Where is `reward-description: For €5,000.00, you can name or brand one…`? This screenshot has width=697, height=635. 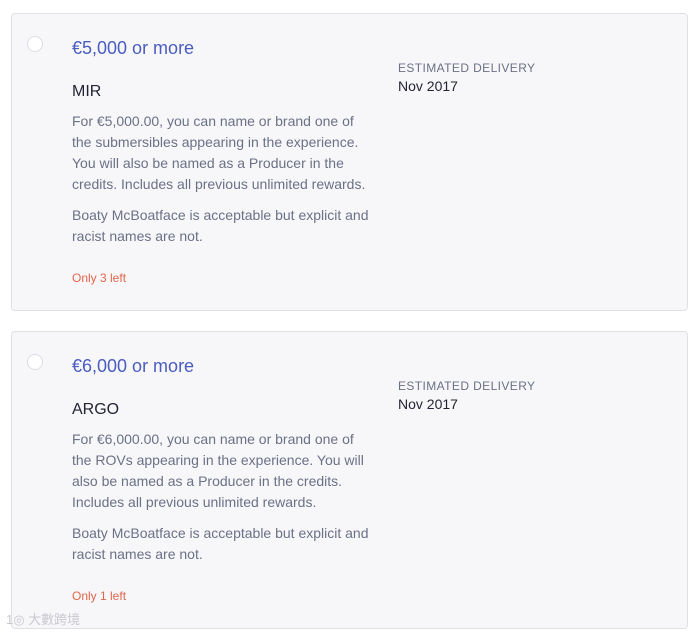
reward-description: For €5,000.00, you can name or brand one… is located at coordinates (219, 152).